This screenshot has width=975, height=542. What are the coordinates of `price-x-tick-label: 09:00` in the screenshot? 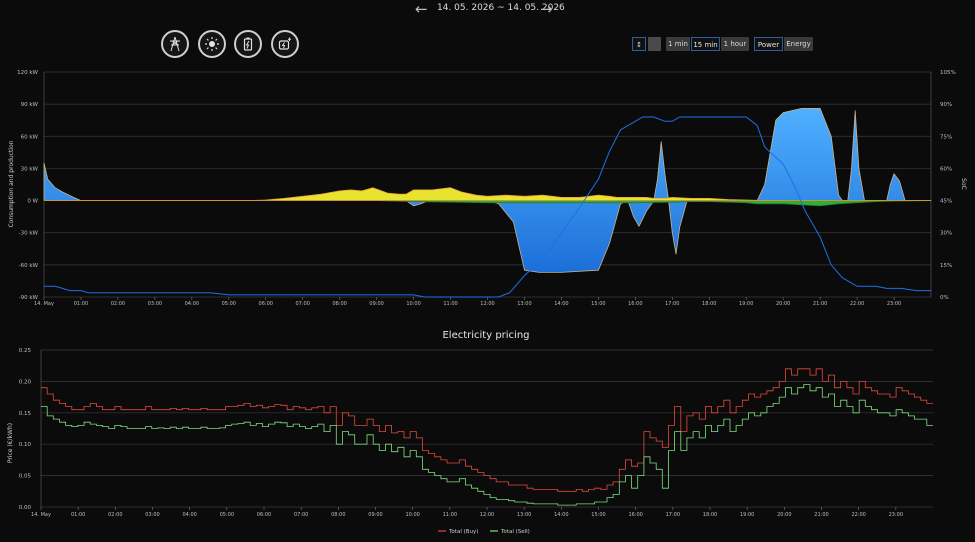 It's located at (375, 515).